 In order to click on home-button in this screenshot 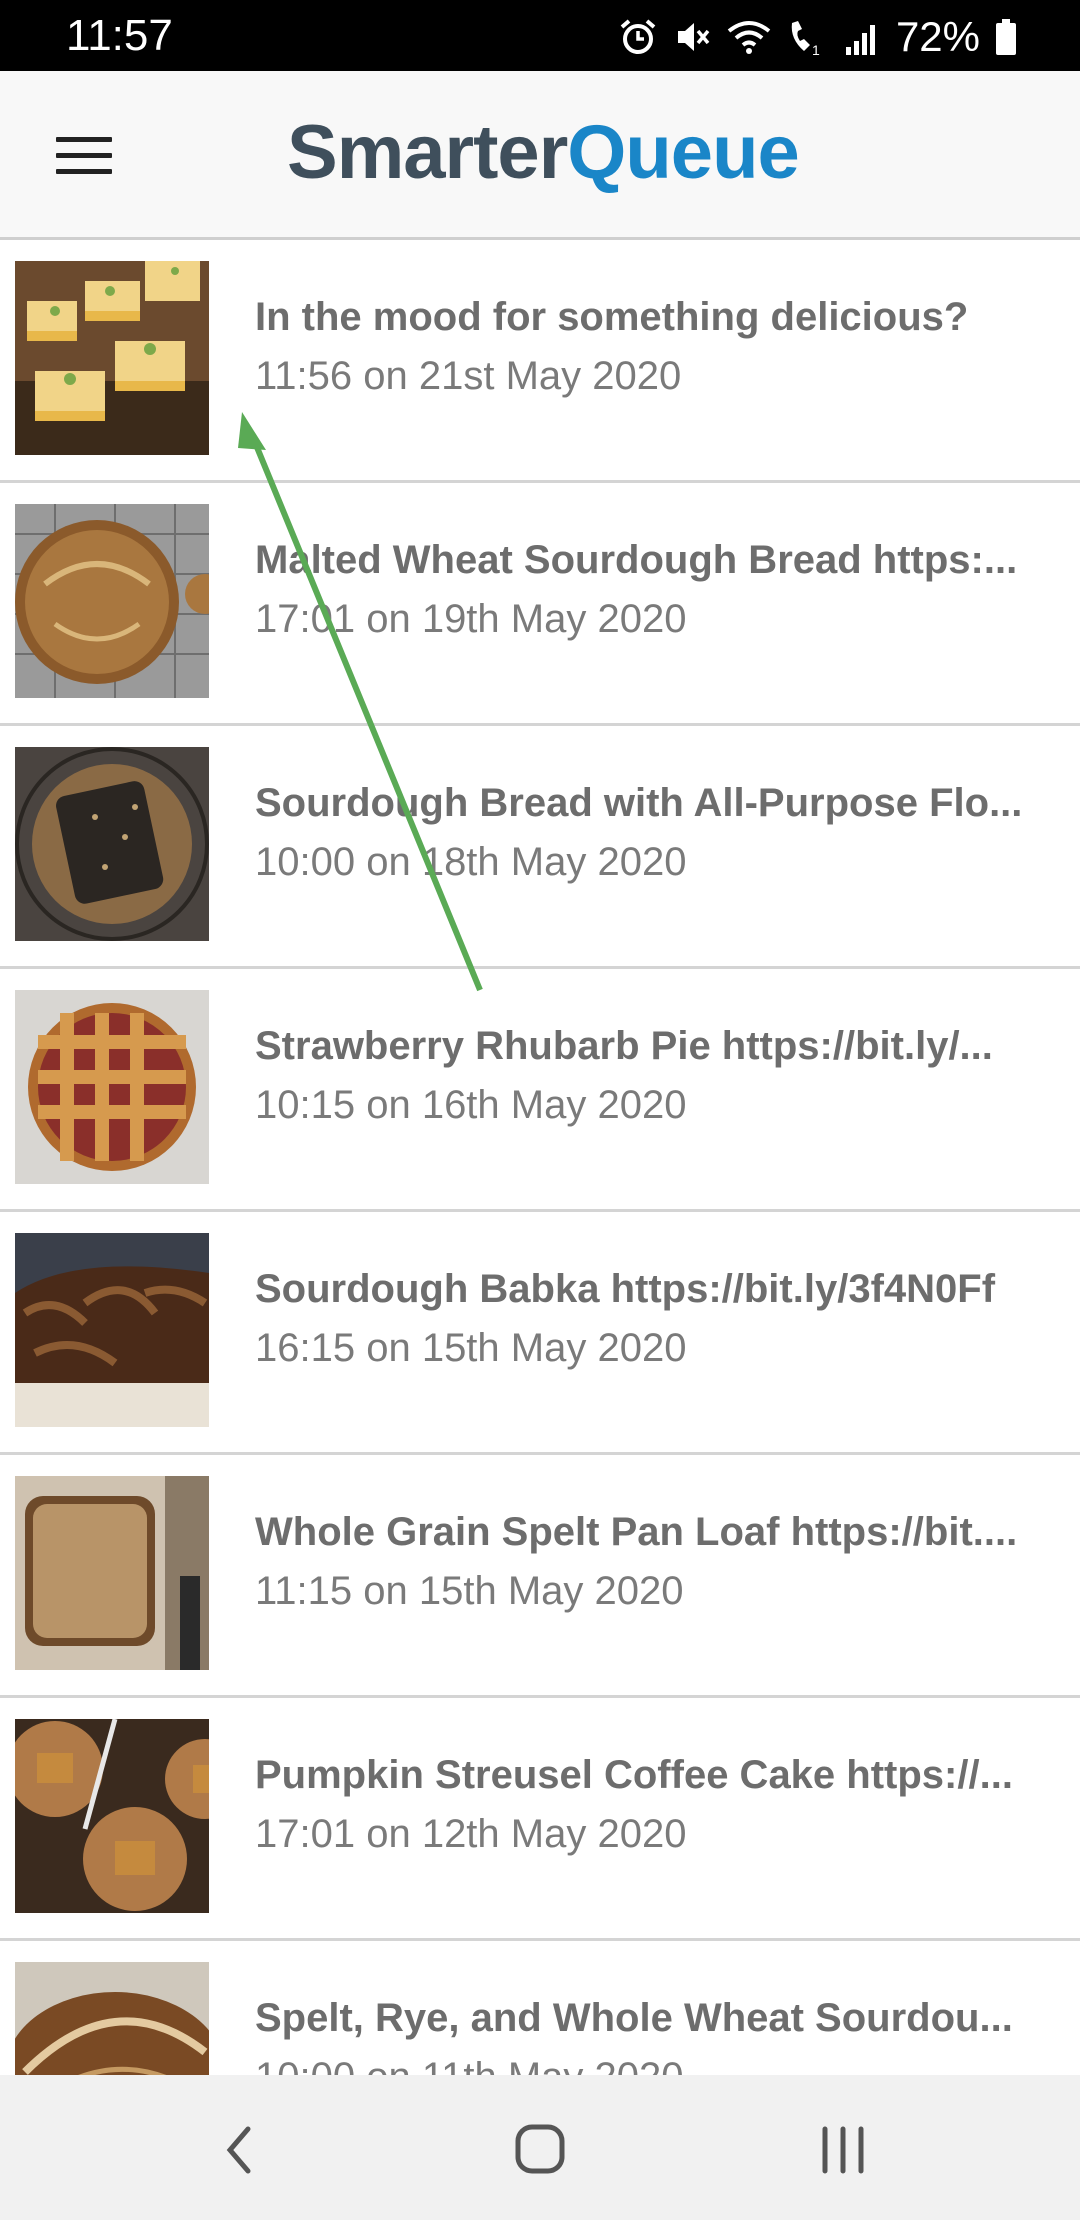, I will do `click(540, 2150)`.